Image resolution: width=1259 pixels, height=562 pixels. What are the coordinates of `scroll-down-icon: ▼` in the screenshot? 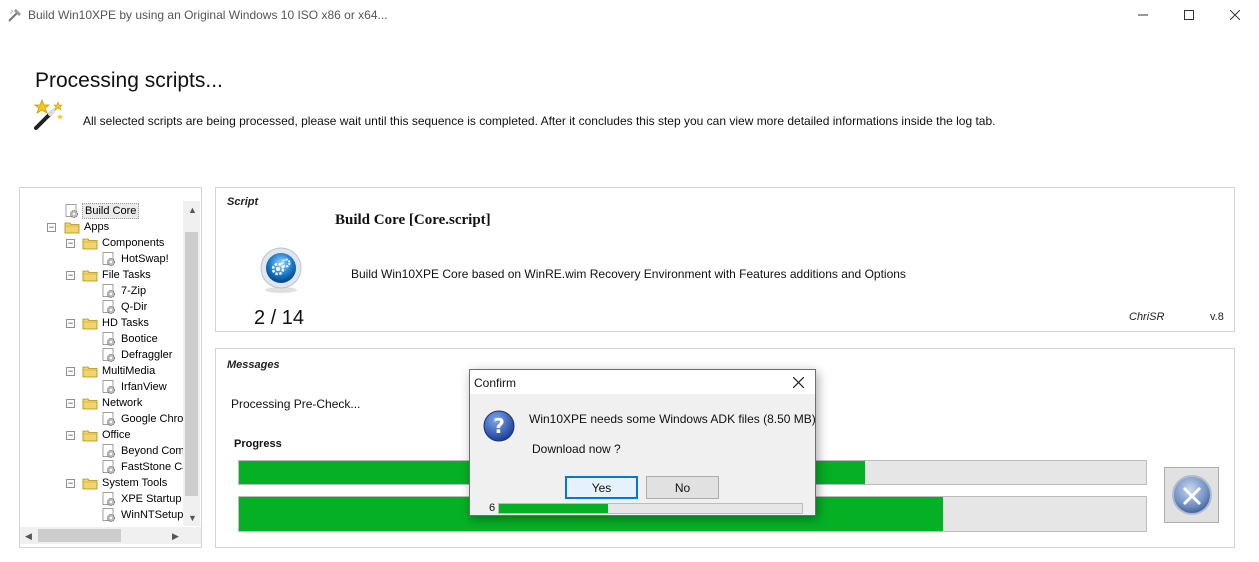 It's located at (192, 518).